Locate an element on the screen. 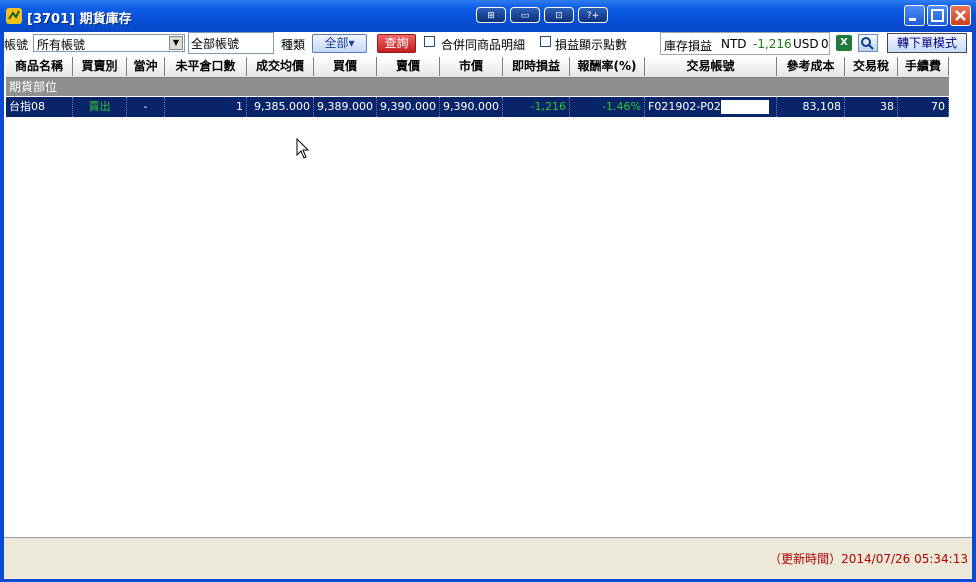 The width and height of the screenshot is (976, 582). merge-checkbox is located at coordinates (429, 41).